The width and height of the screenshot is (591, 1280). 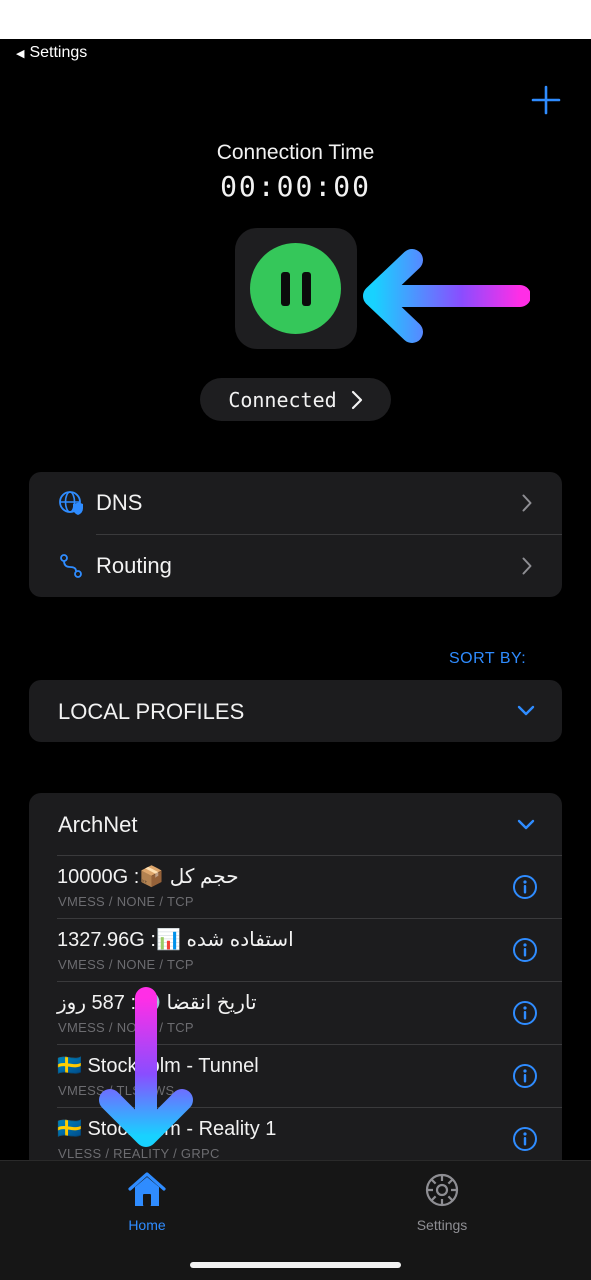 I want to click on settings-card: DNS Routing, so click(x=295, y=534).